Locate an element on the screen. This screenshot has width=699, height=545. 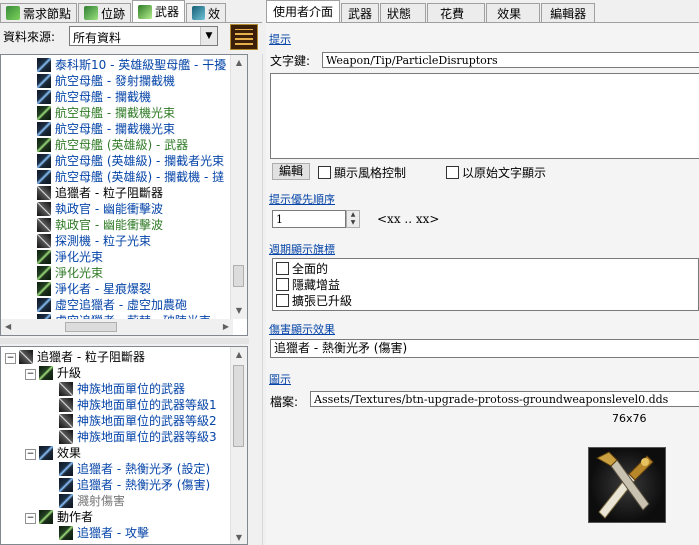
list-scrollbar: ▲ ▼ is located at coordinates (238, 187).